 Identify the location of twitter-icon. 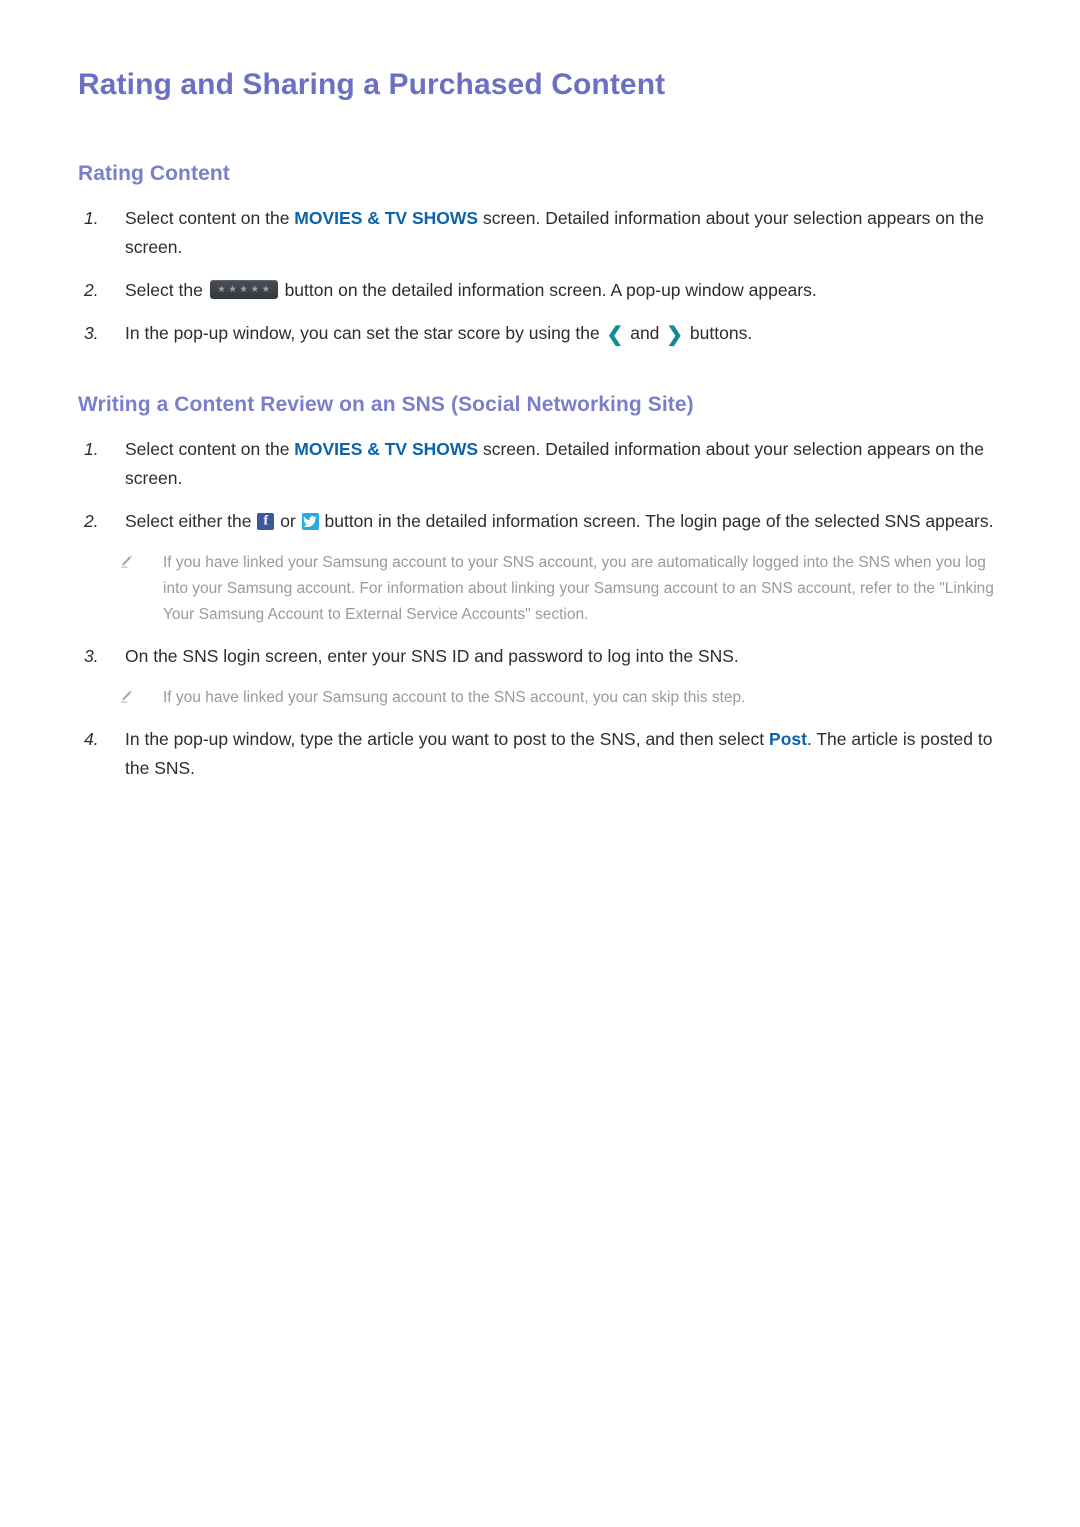
(310, 521).